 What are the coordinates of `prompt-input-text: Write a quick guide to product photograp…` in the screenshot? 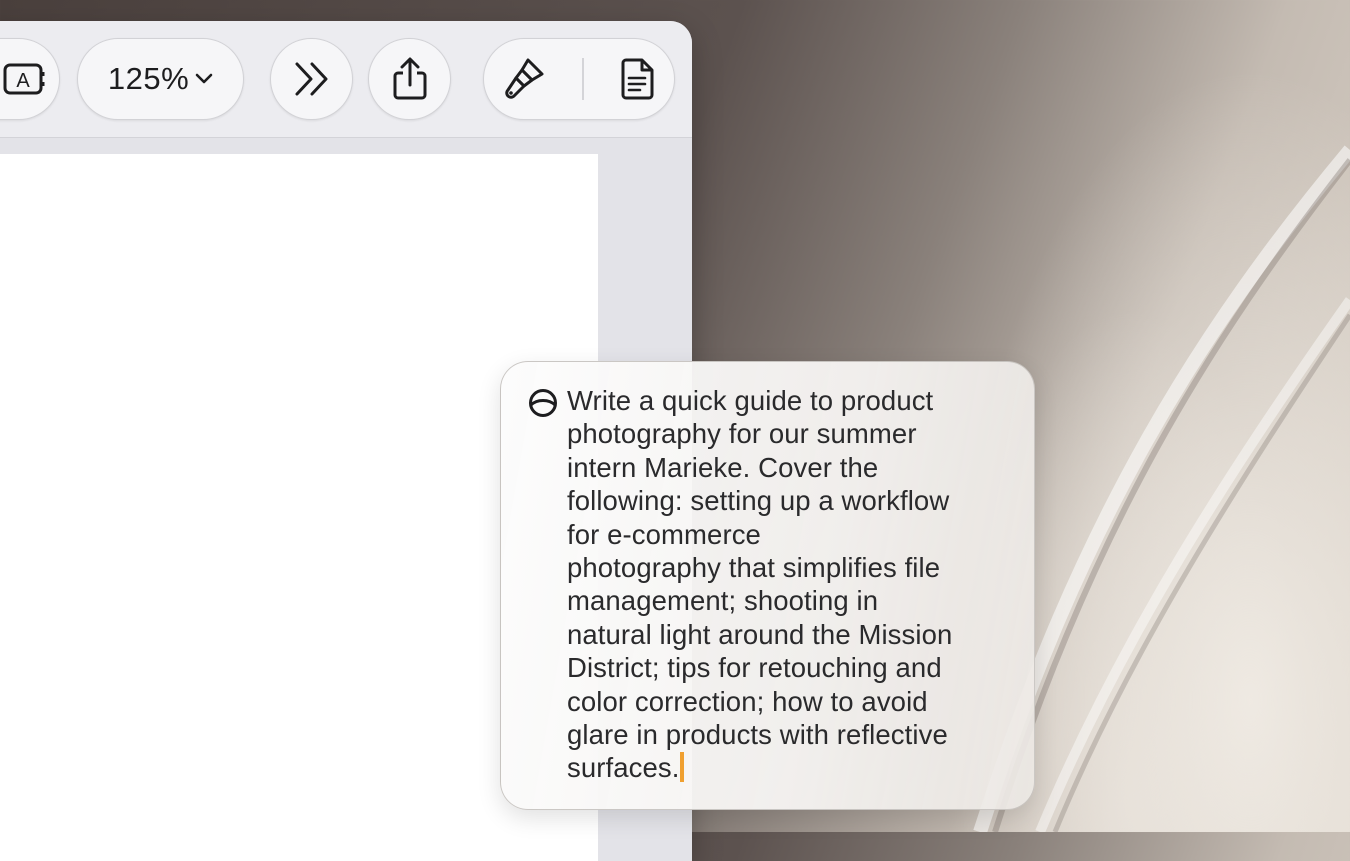 It's located at (760, 584).